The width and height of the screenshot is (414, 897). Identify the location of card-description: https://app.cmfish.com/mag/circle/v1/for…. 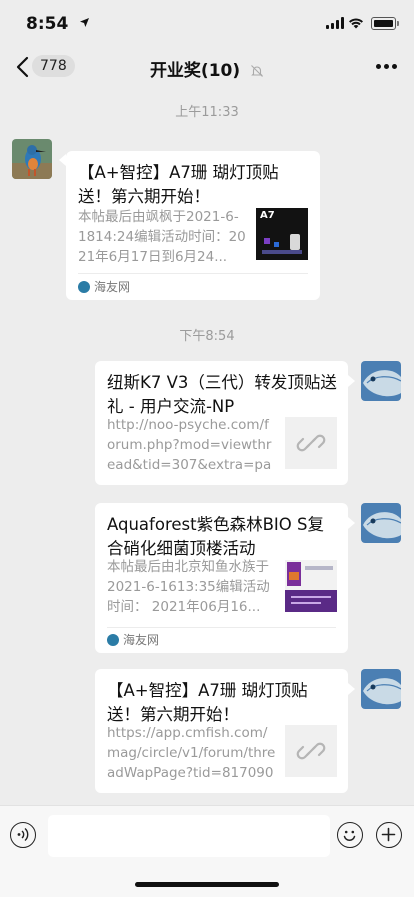
(191, 753).